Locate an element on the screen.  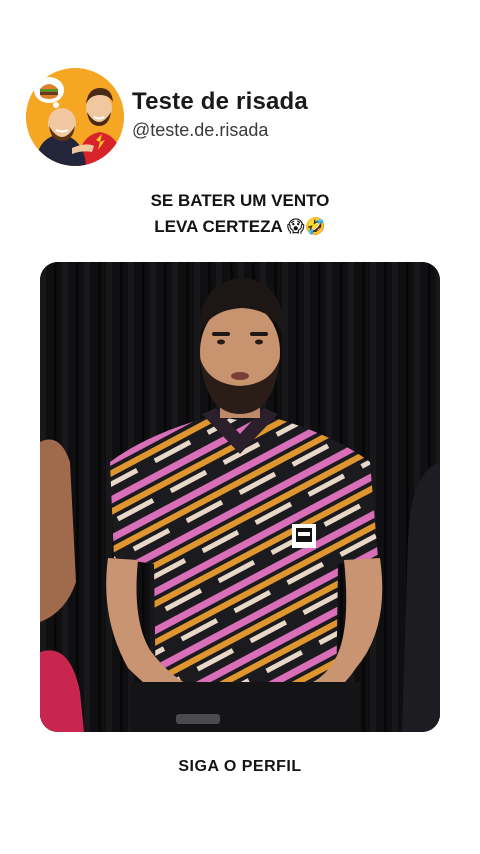
post-caption: SE BATER UM VENTO LEVA CERTEZA 😱🤣 is located at coordinates (240, 214).